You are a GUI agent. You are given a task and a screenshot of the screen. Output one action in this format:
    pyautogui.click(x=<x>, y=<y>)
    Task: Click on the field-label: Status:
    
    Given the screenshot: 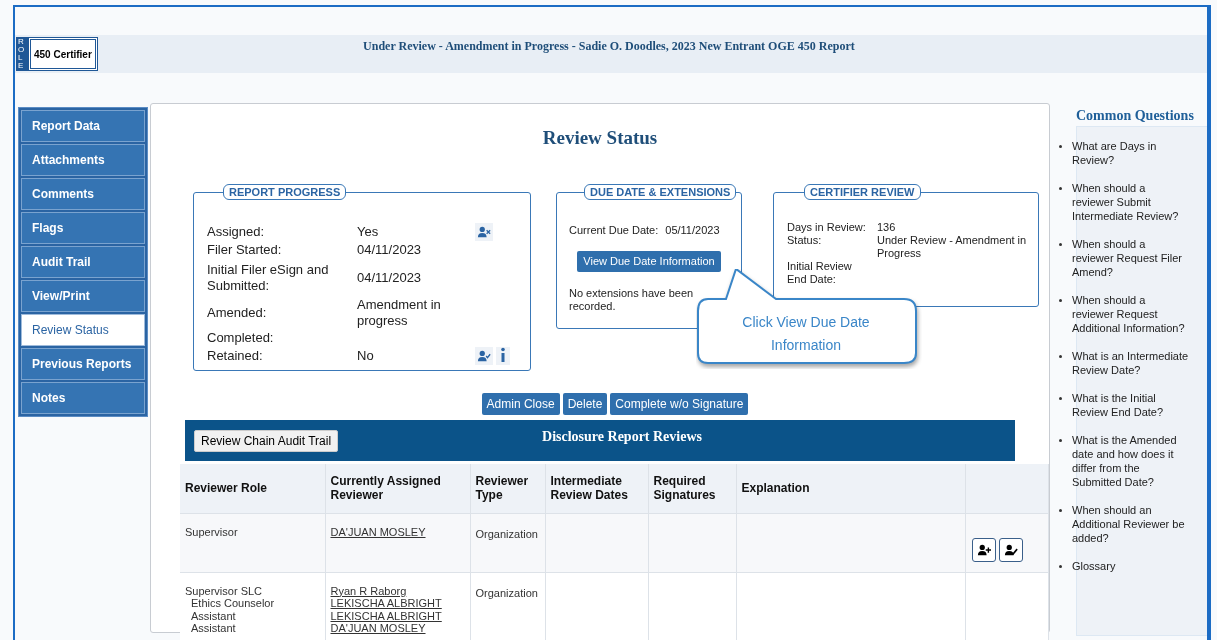 What is the action you would take?
    pyautogui.click(x=805, y=241)
    